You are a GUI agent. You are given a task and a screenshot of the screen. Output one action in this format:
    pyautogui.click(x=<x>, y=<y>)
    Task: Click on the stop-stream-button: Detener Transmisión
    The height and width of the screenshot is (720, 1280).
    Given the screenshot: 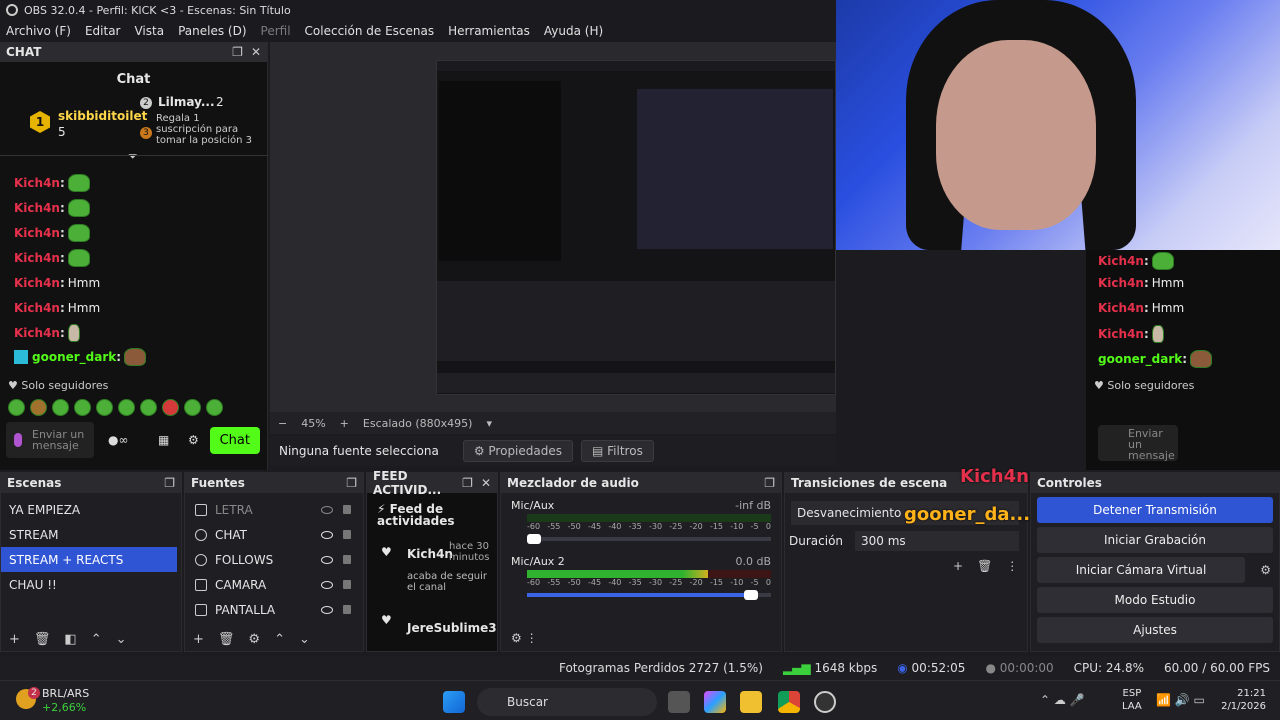 What is the action you would take?
    pyautogui.click(x=1155, y=510)
    